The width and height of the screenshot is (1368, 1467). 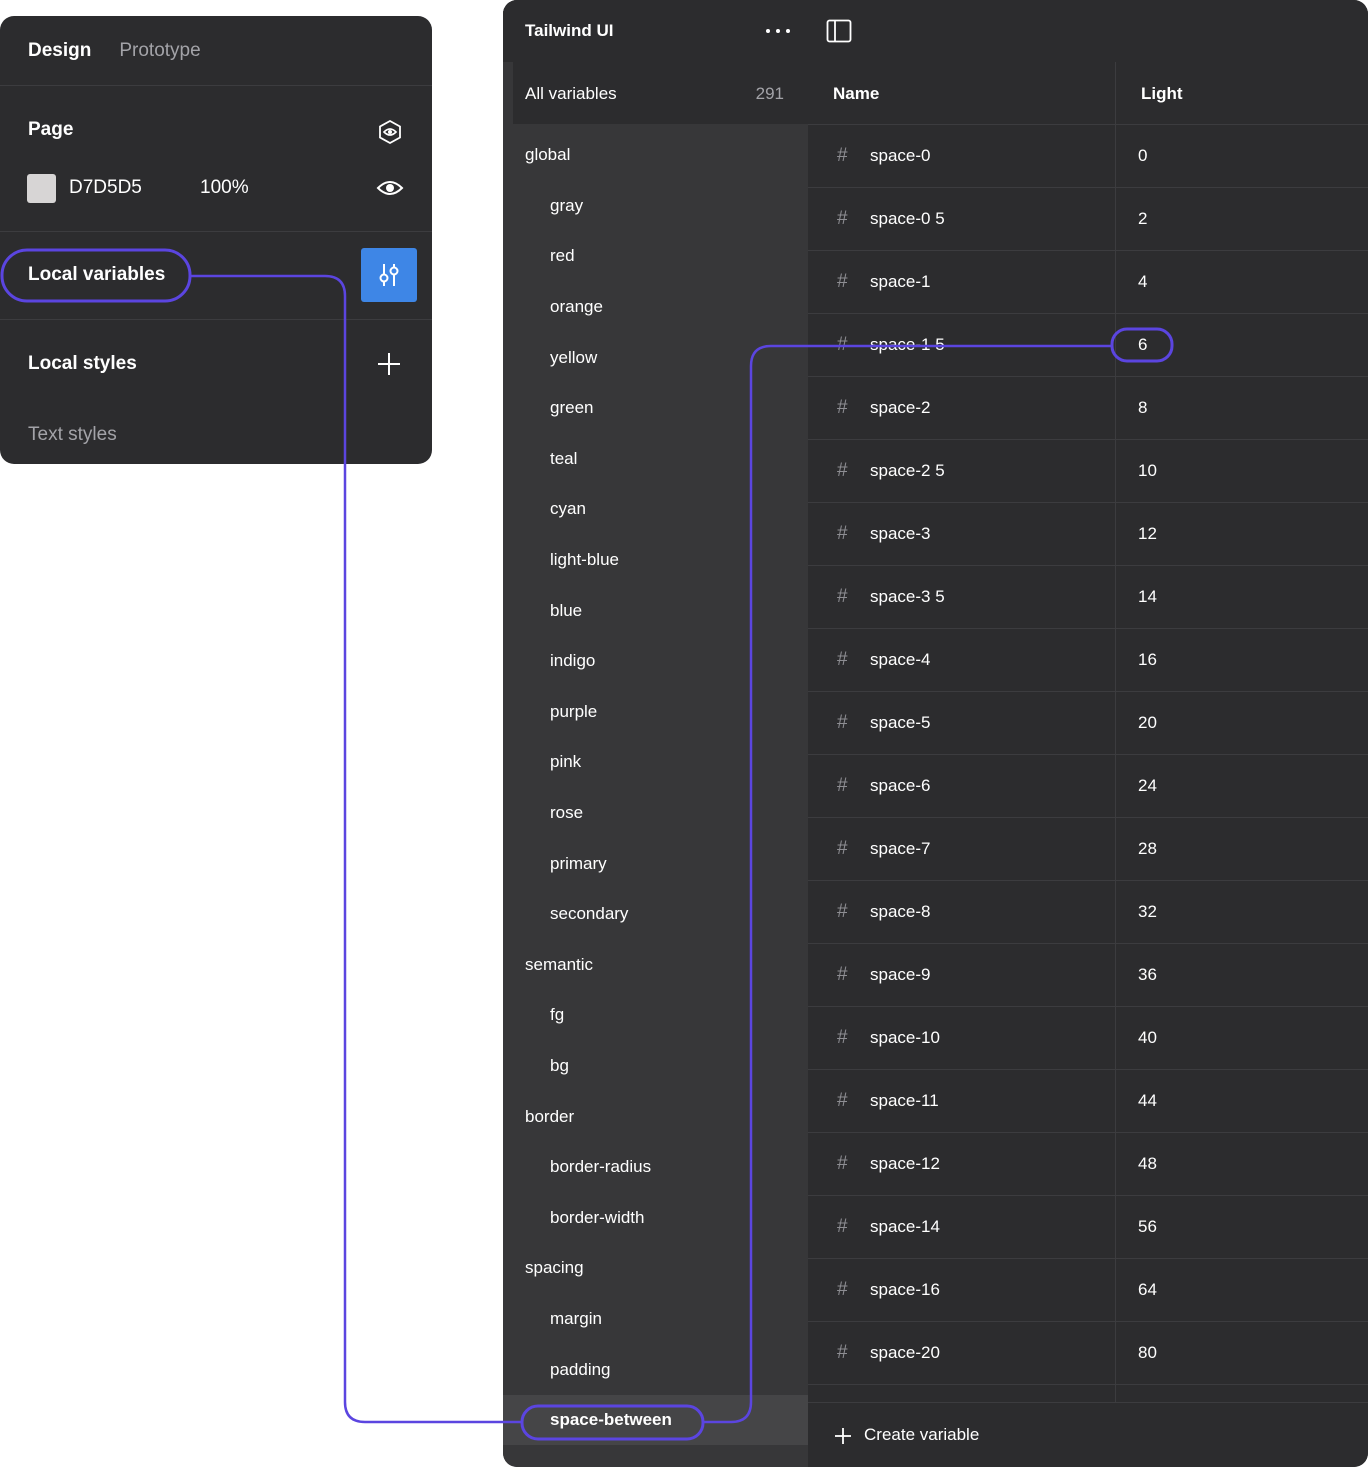 What do you see at coordinates (655, 408) in the screenshot?
I see `sidebar-item-green: green` at bounding box center [655, 408].